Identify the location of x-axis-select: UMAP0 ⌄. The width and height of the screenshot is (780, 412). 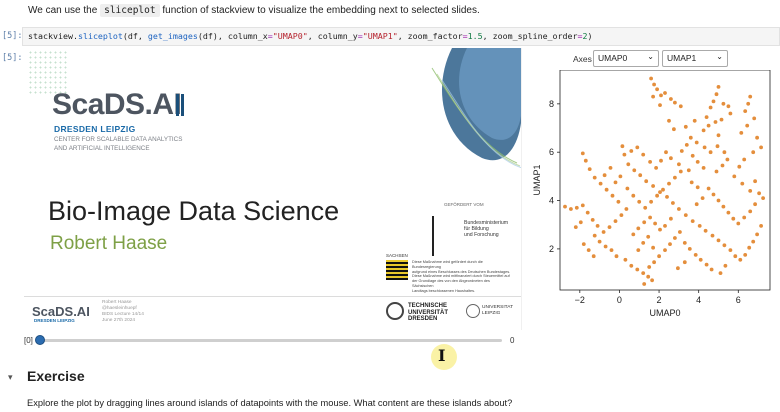
(626, 58).